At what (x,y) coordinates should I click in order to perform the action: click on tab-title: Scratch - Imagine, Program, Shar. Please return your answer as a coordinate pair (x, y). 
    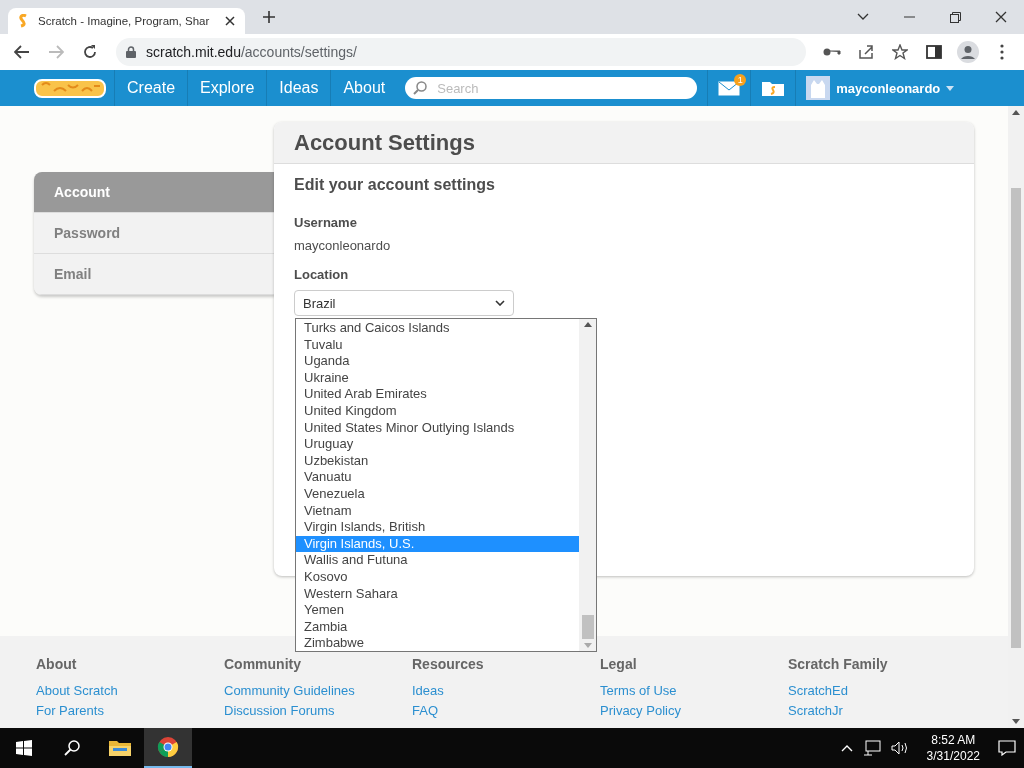
    Looking at the image, I should click on (124, 21).